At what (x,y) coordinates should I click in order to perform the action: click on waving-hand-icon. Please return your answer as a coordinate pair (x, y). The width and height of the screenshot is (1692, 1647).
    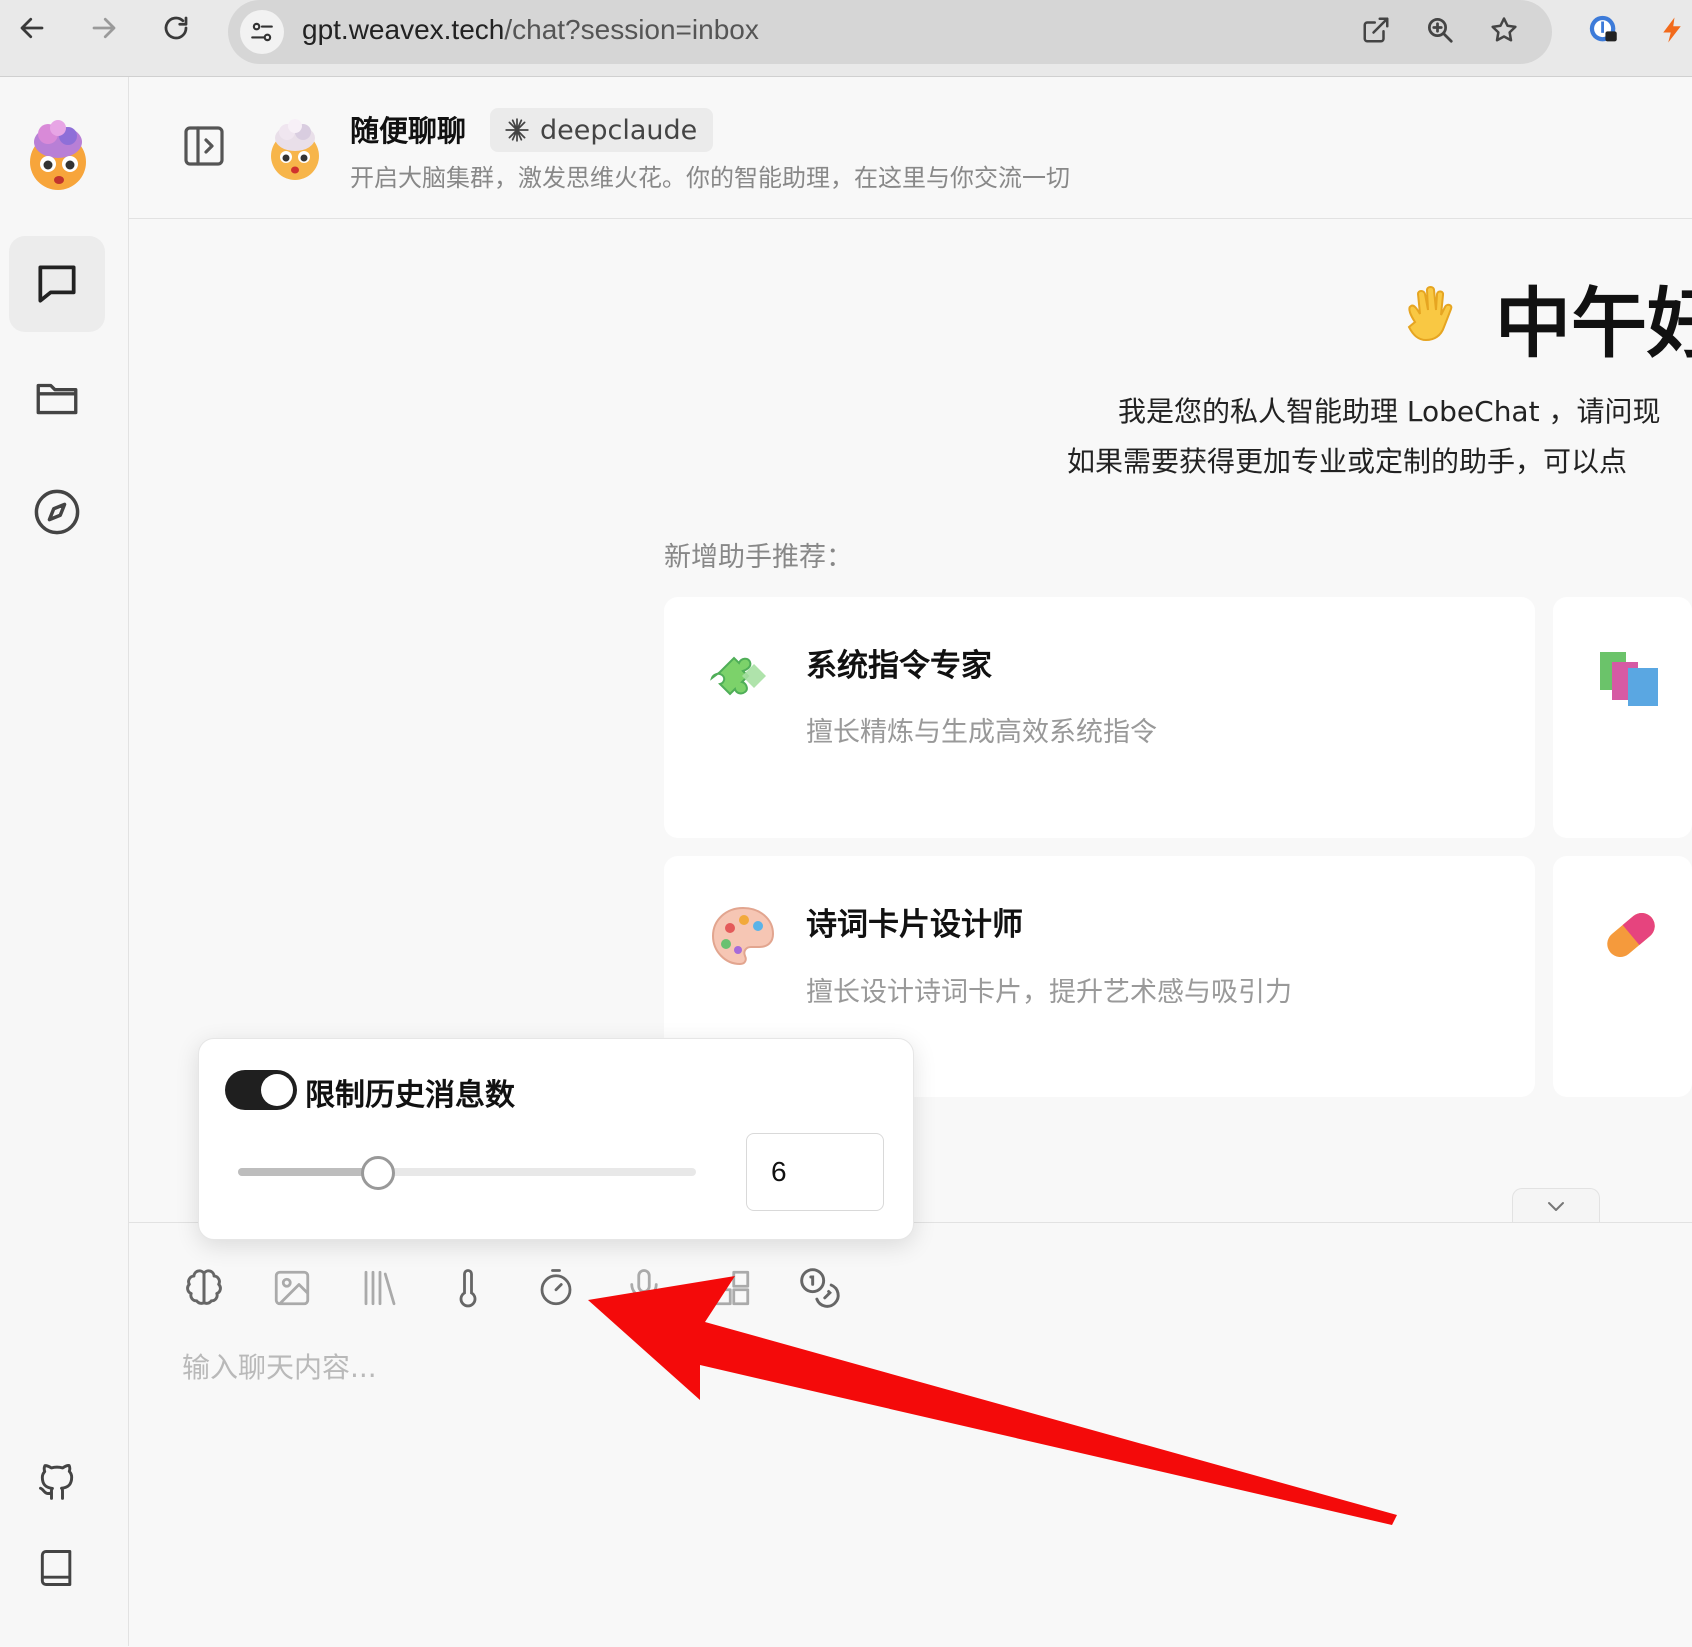
    Looking at the image, I should click on (1432, 317).